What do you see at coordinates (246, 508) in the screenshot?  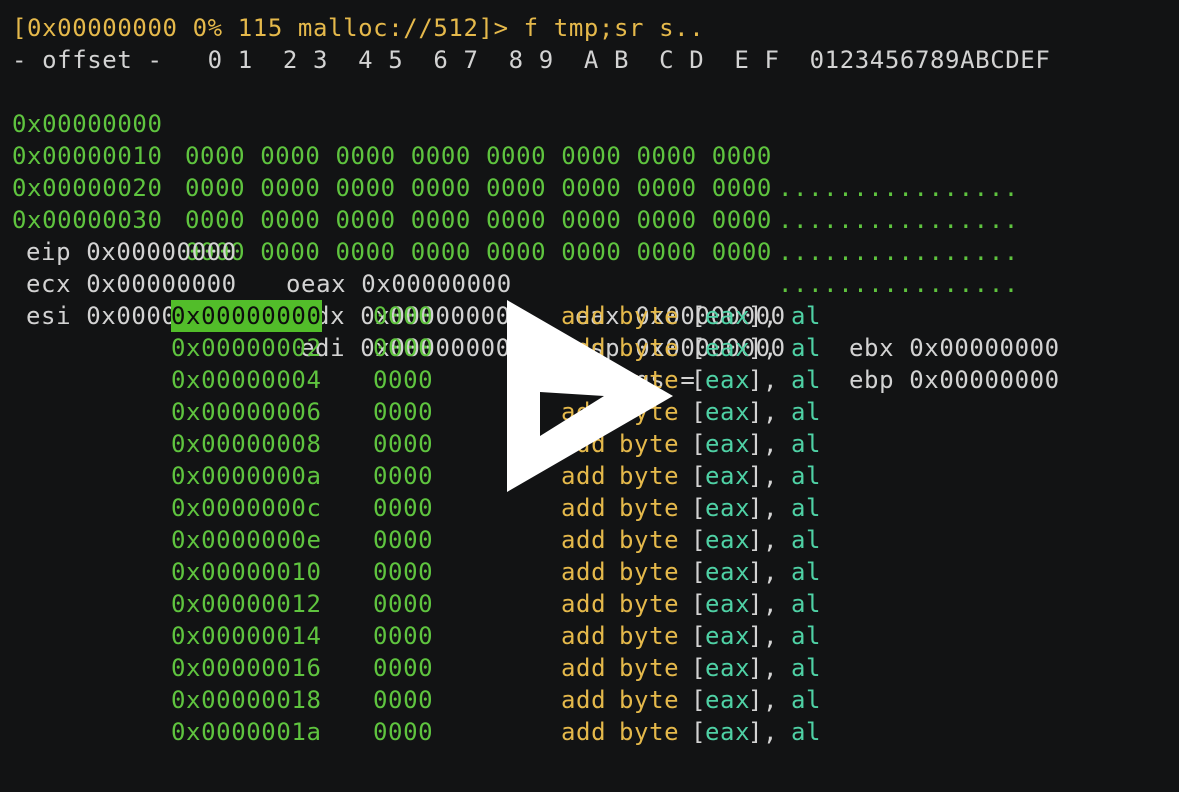 I see `disasm-address: 0x0000000c` at bounding box center [246, 508].